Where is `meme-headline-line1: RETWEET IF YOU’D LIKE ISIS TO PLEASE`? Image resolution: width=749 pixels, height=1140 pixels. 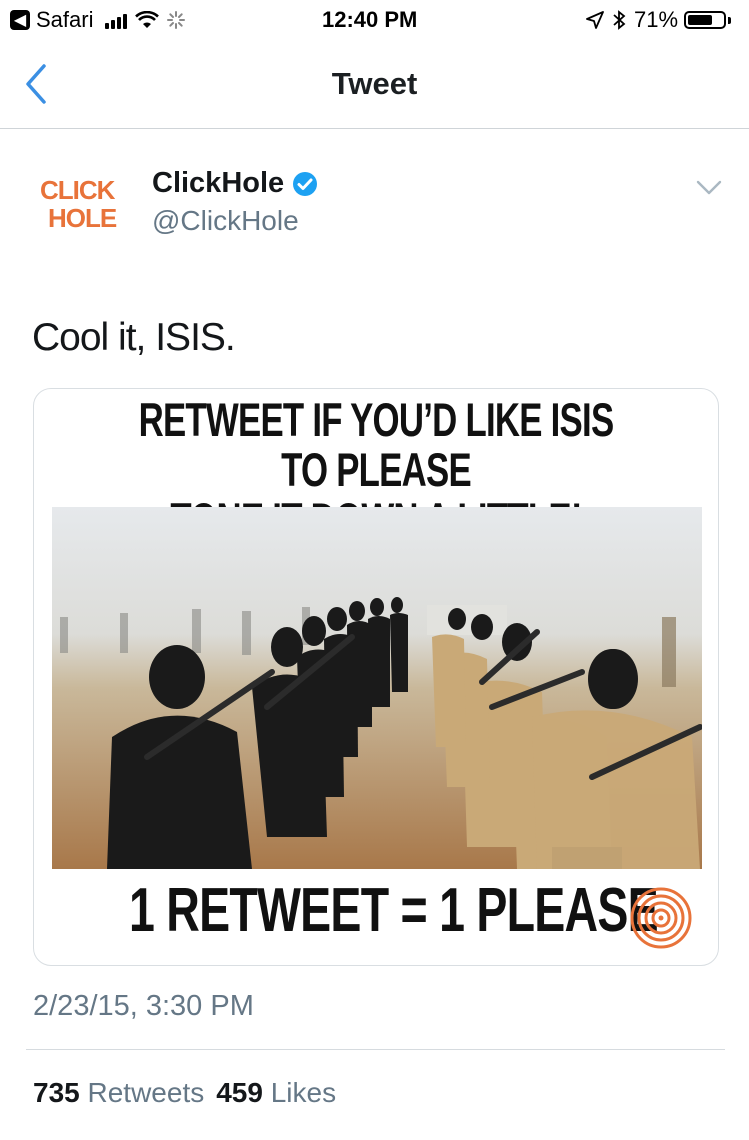
meme-headline-line1: RETWEET IF YOU’D LIKE ISIS TO PLEASE is located at coordinates (376, 444).